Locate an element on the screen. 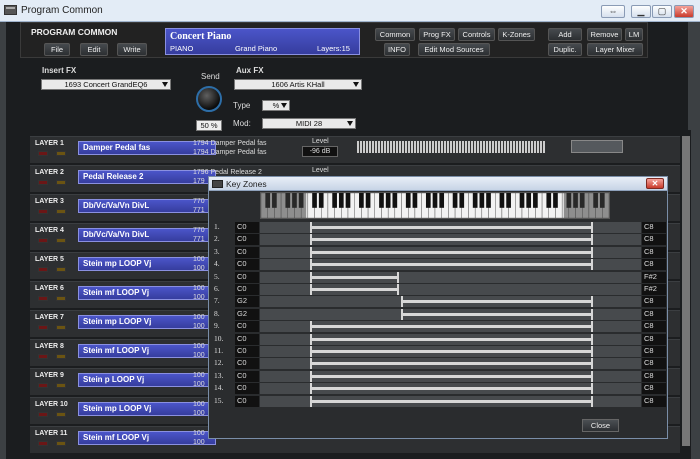 The width and height of the screenshot is (700, 459). vertical-scrollbar is located at coordinates (686, 294).